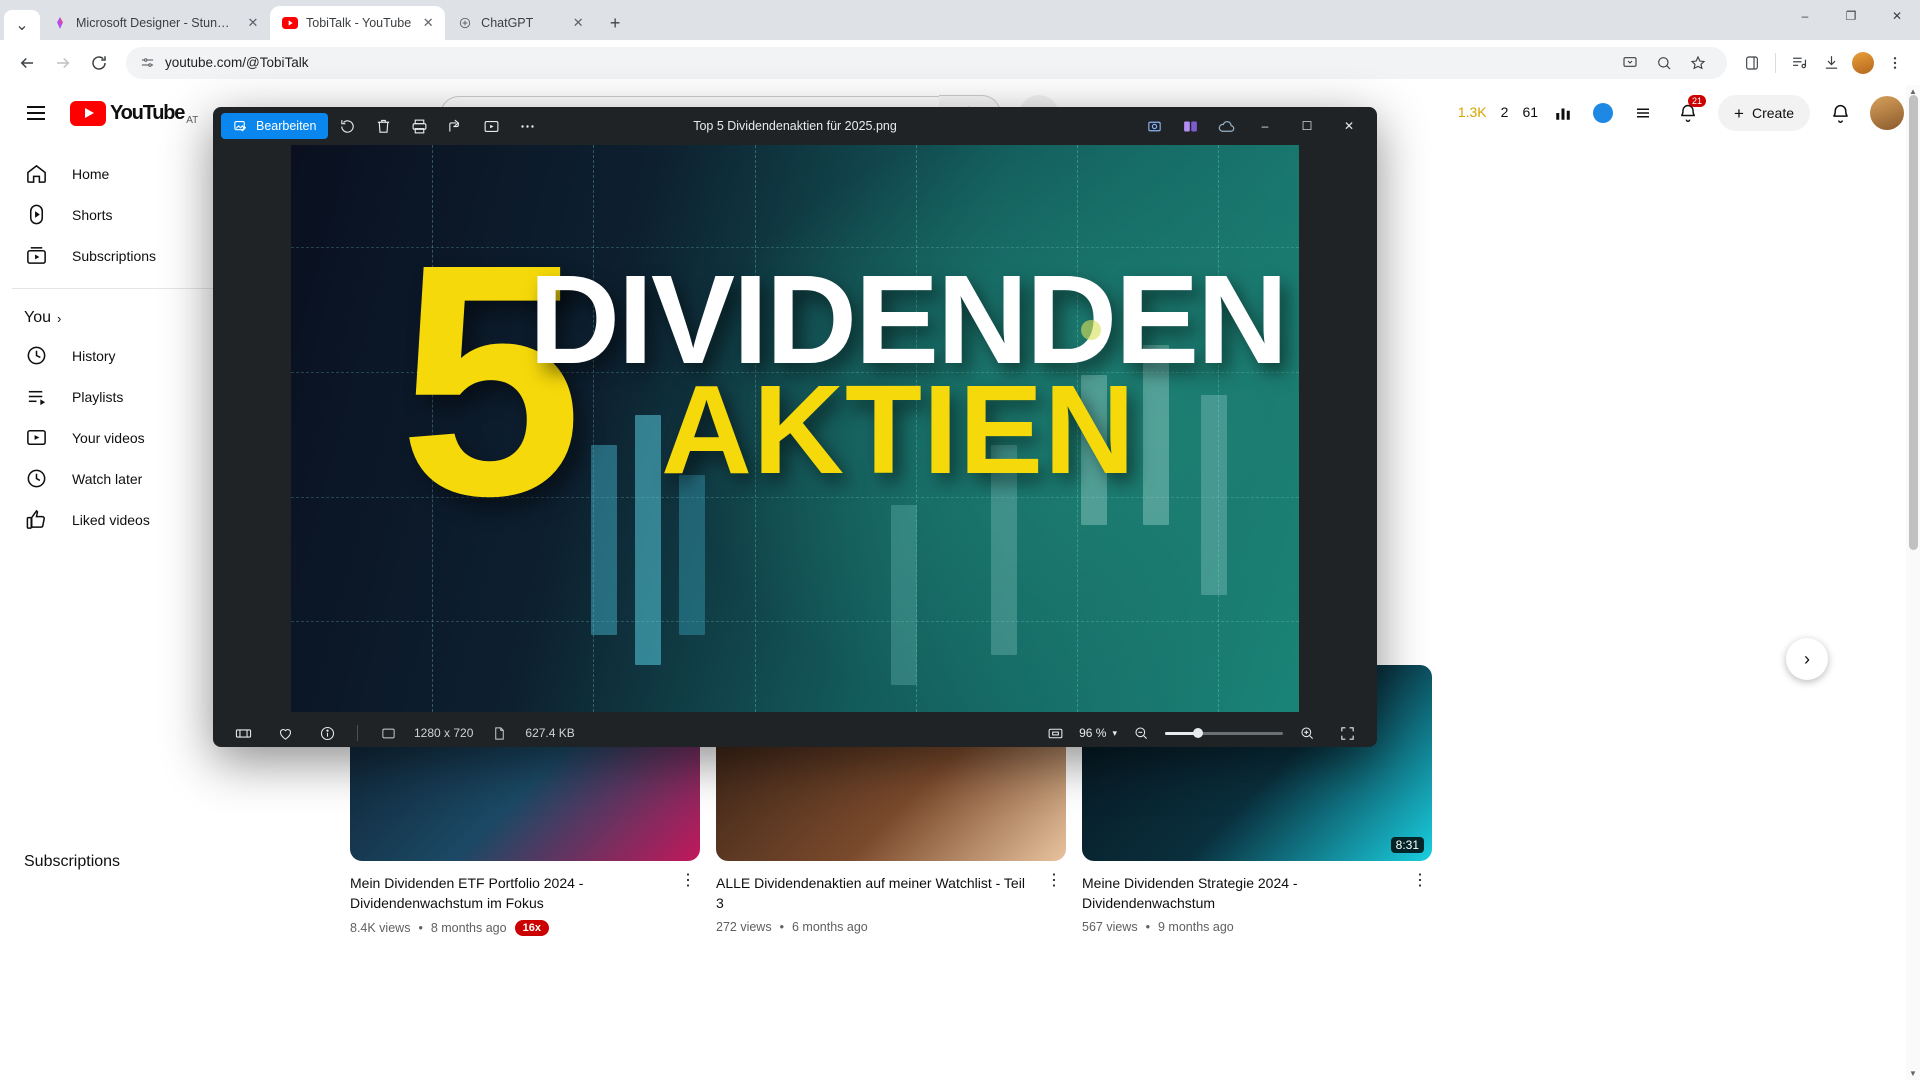  I want to click on status-separator, so click(357, 733).